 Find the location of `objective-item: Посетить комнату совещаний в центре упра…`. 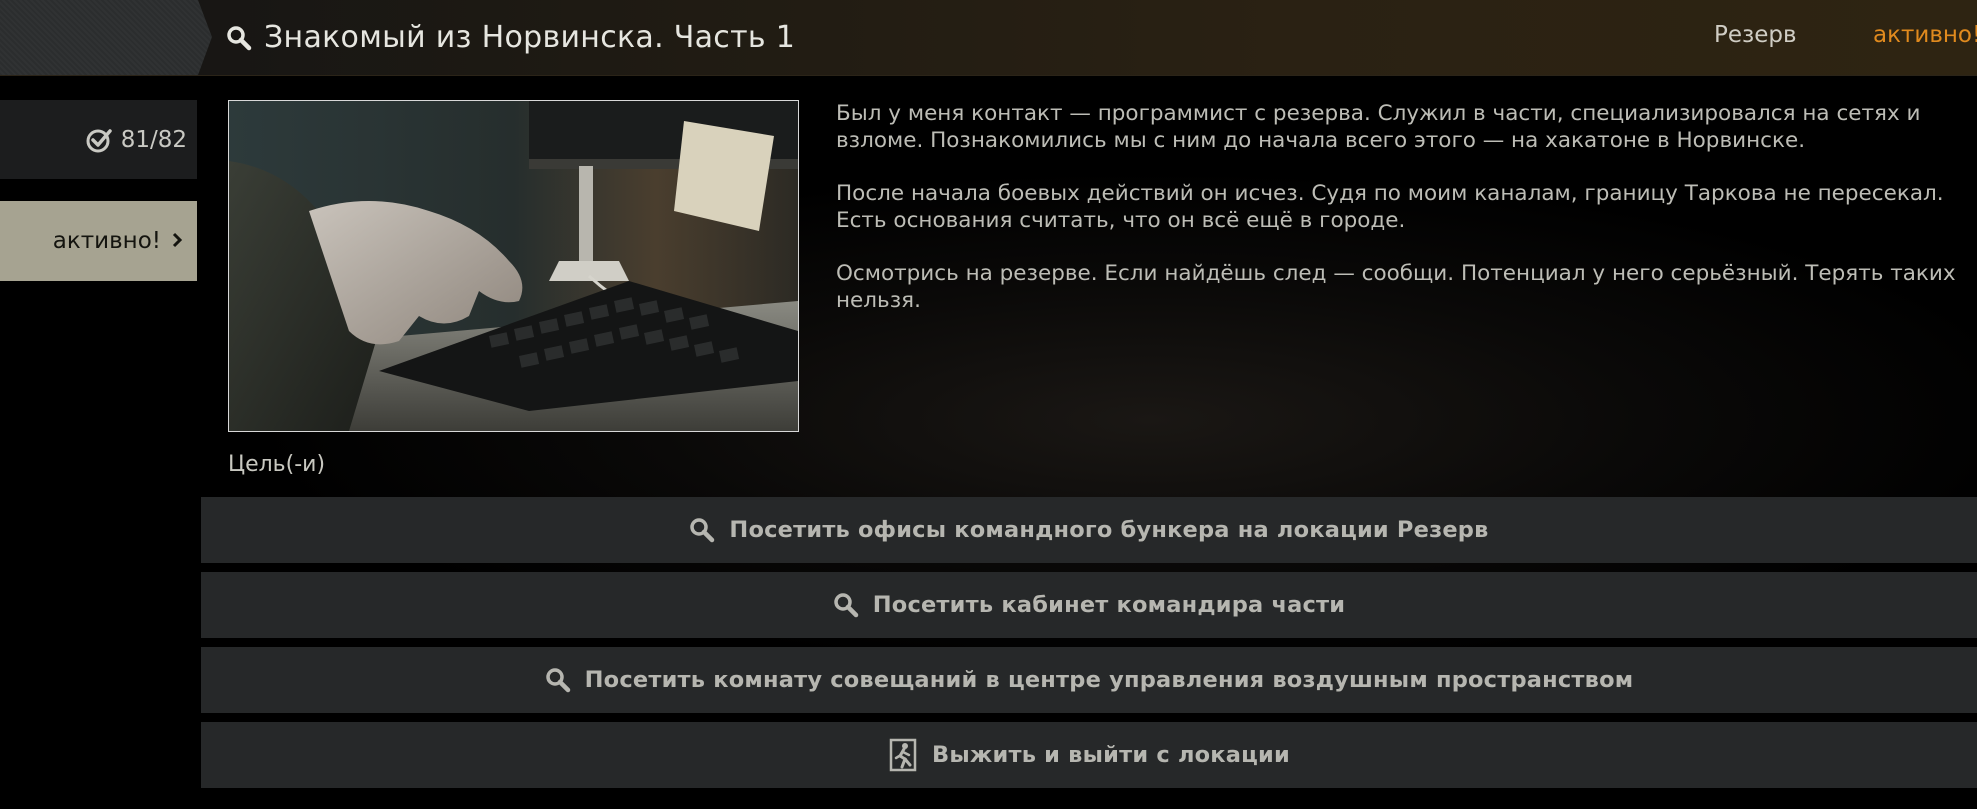

objective-item: Посетить комнату совещаний в центре упра… is located at coordinates (1089, 680).